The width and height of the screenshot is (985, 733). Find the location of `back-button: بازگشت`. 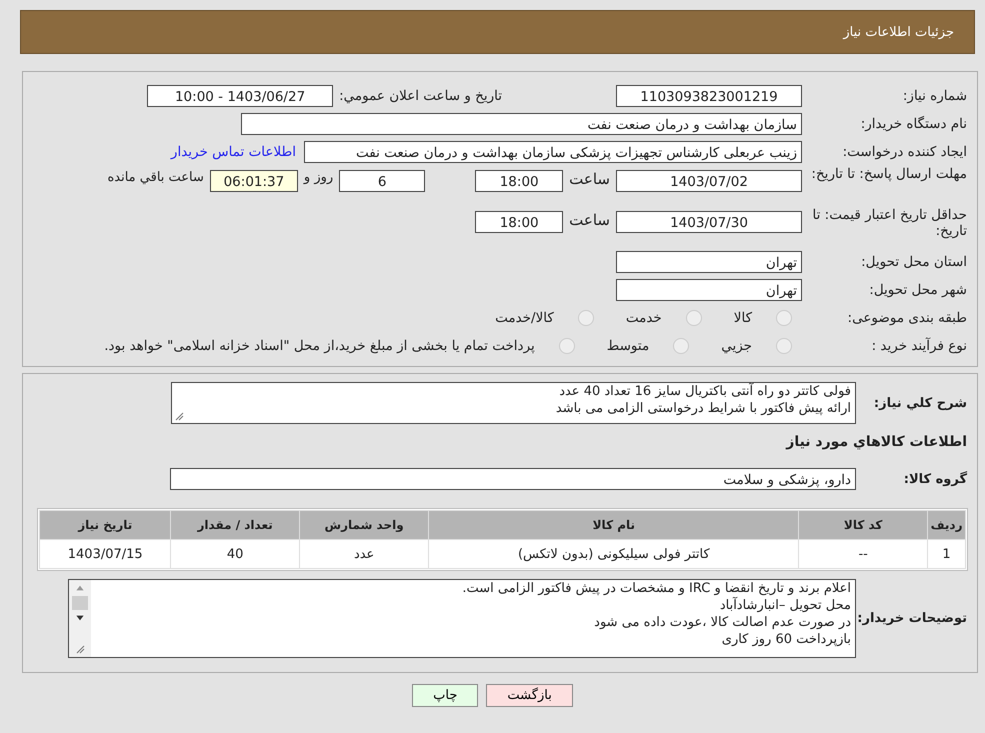

back-button: بازگشت is located at coordinates (529, 695).